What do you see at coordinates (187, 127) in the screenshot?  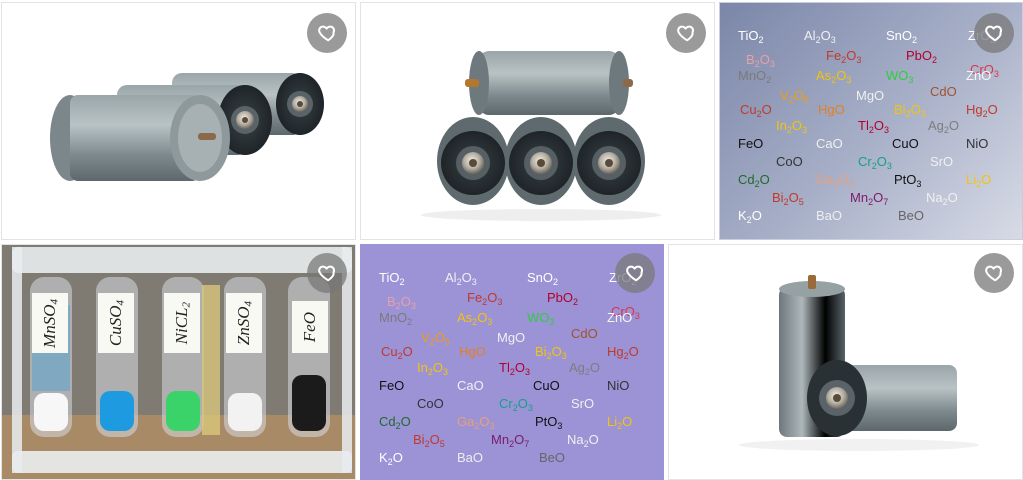 I see `battery-cells-image` at bounding box center [187, 127].